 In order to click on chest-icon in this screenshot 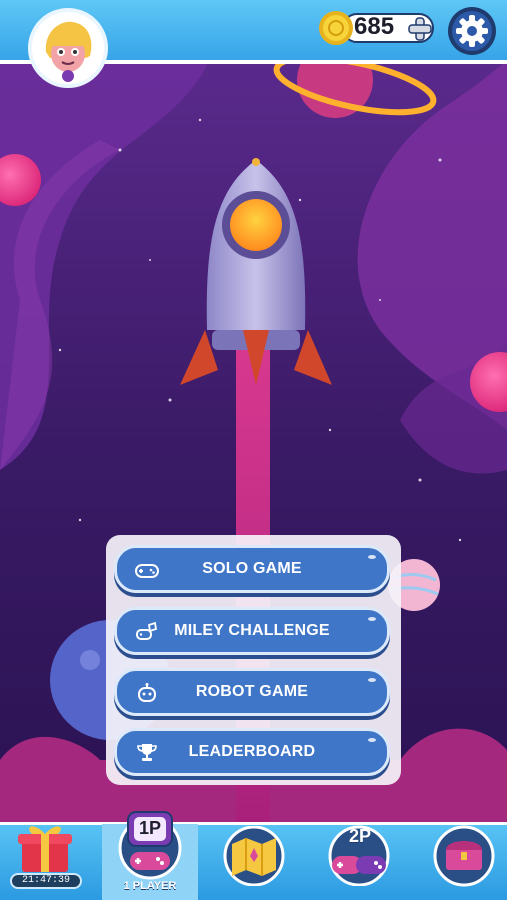, I will do `click(464, 855)`.